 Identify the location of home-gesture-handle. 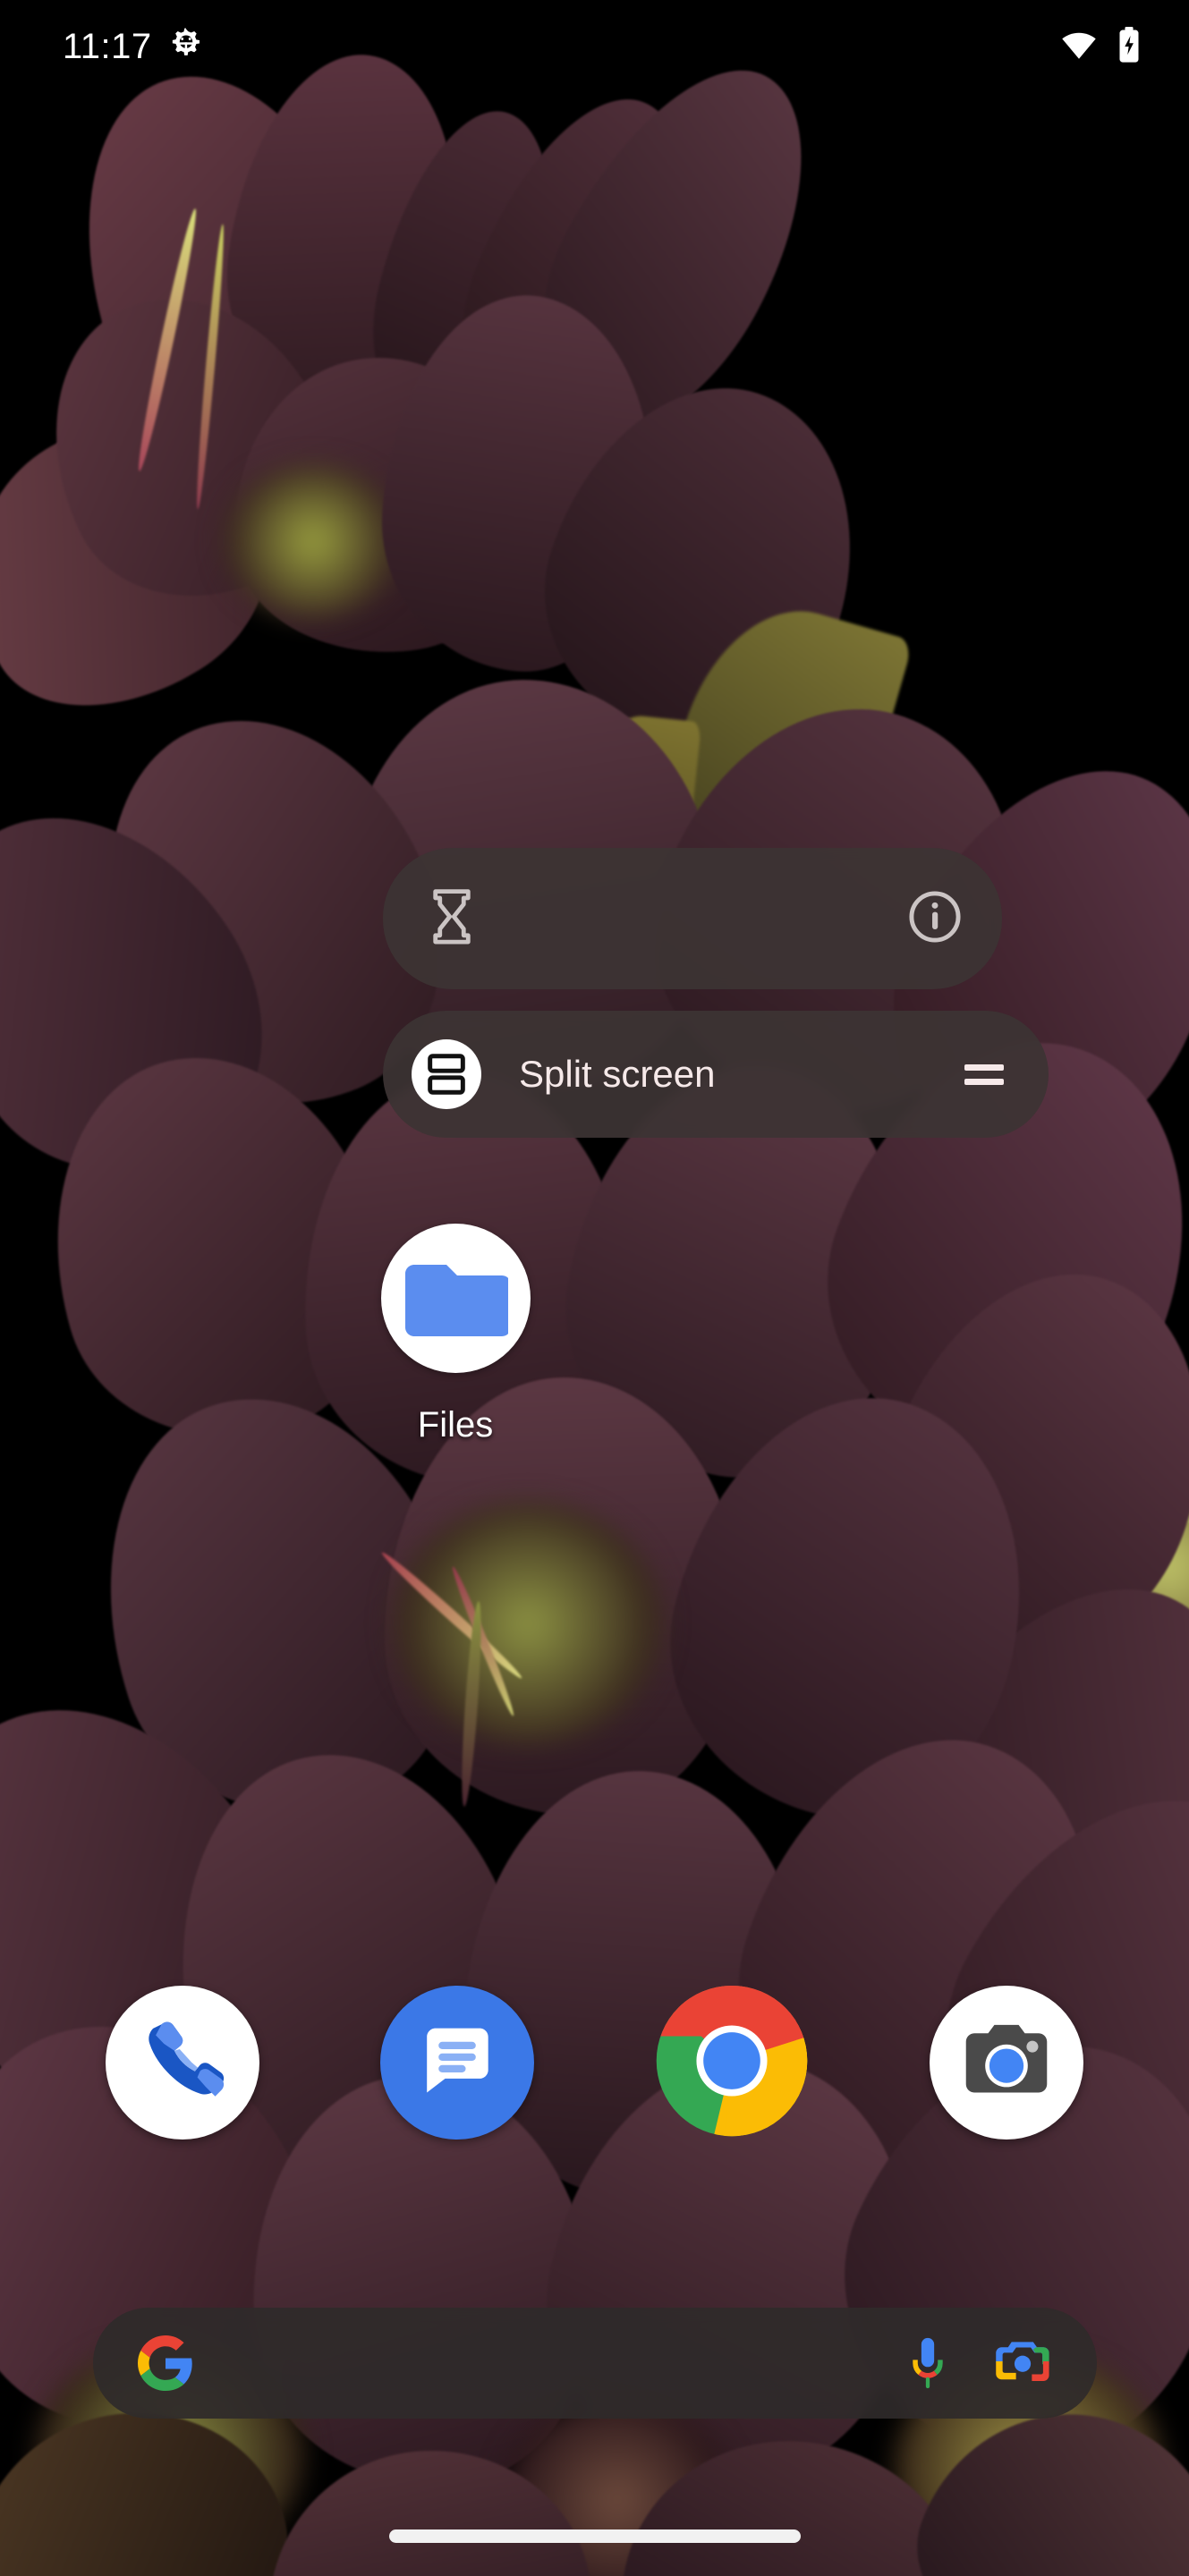
(594, 2536).